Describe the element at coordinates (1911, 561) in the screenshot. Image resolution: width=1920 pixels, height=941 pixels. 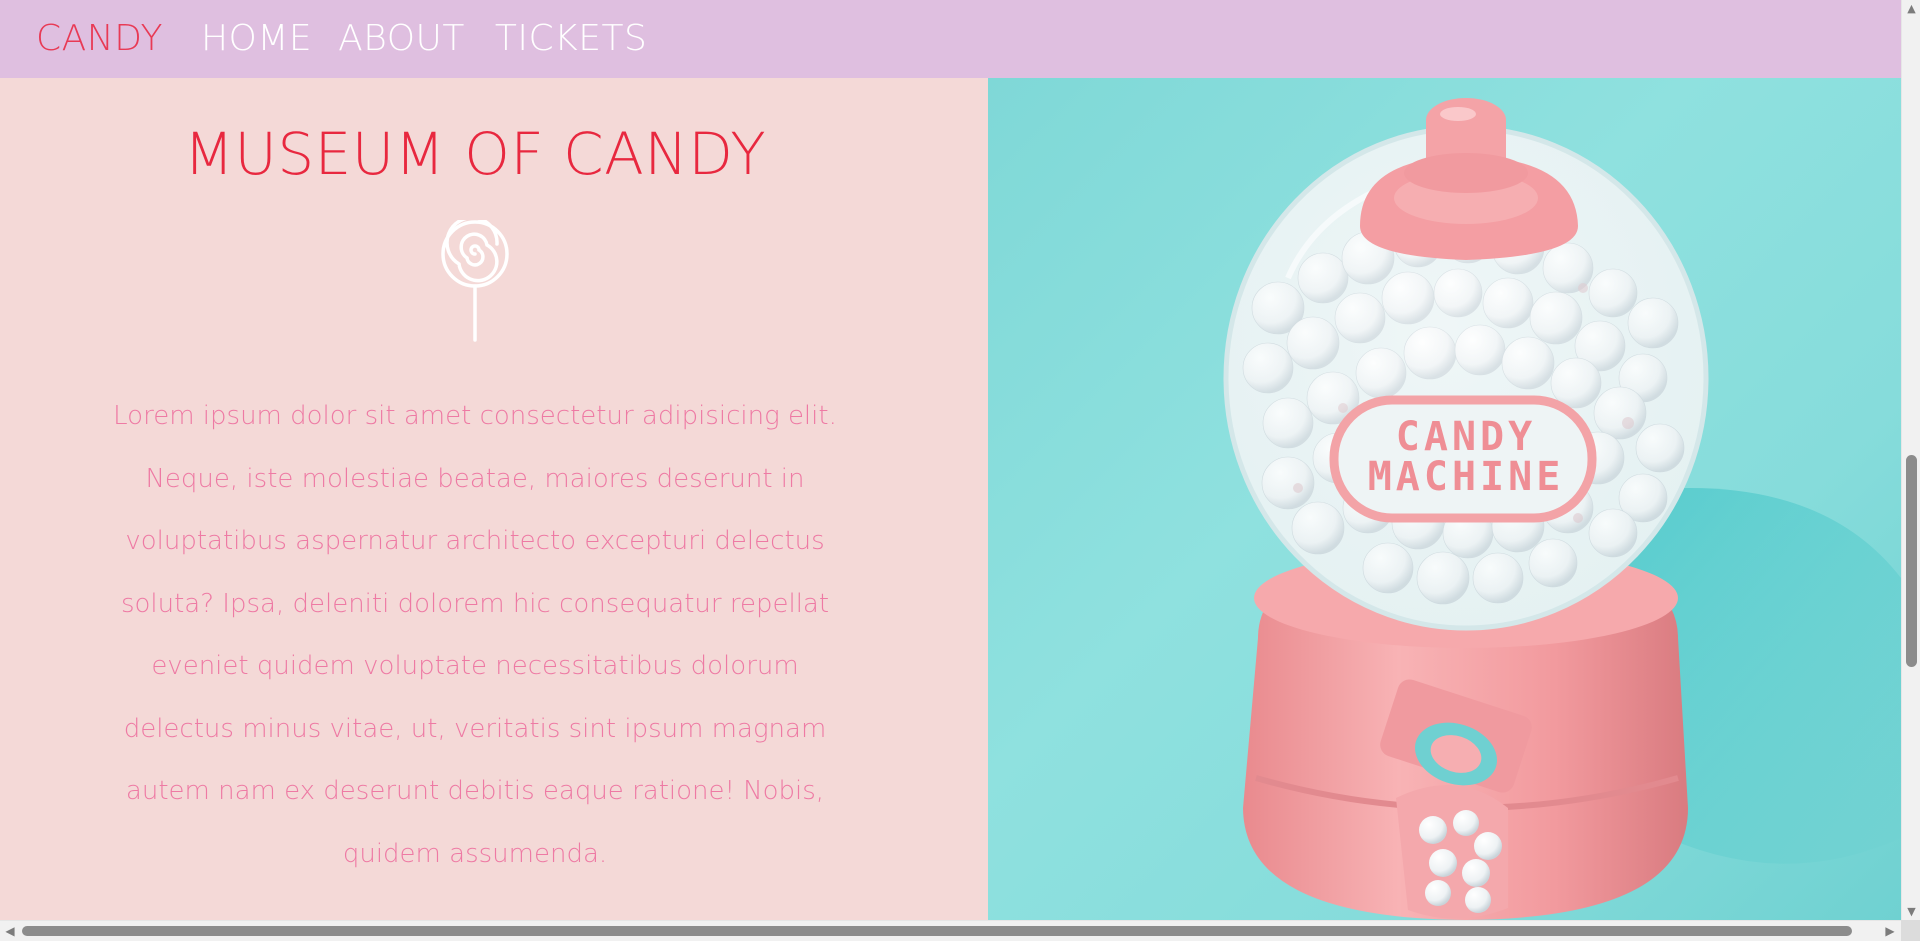
I see `vertical-scroll-thumb` at that location.